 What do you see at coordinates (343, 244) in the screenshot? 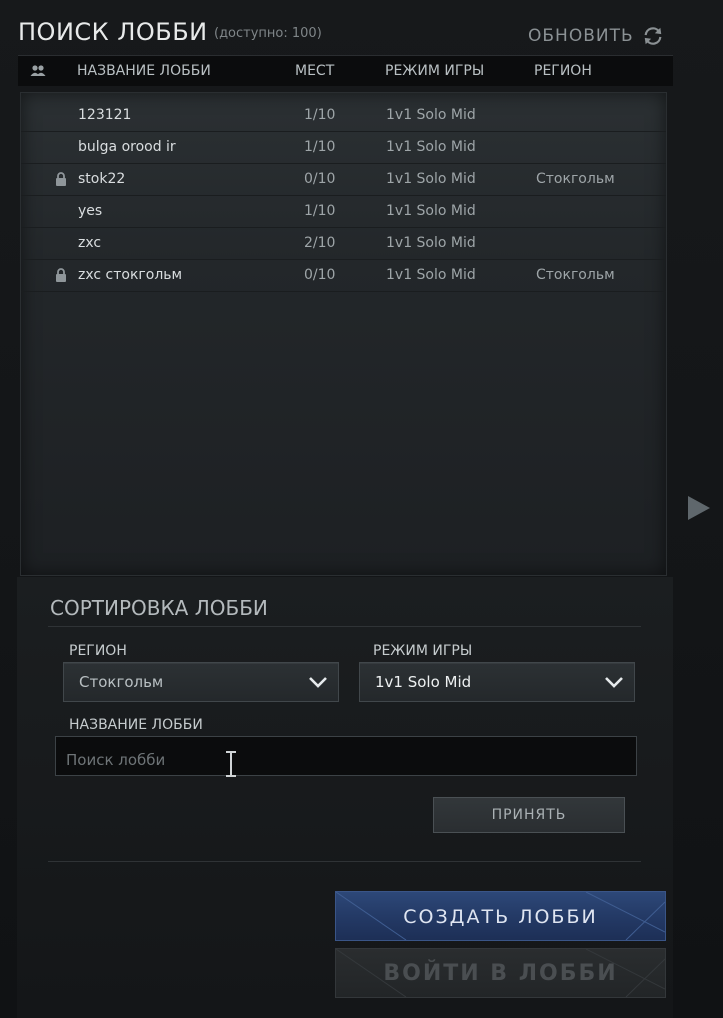
I see `table-row: zxc 2/10 1v1 Solo Mid` at bounding box center [343, 244].